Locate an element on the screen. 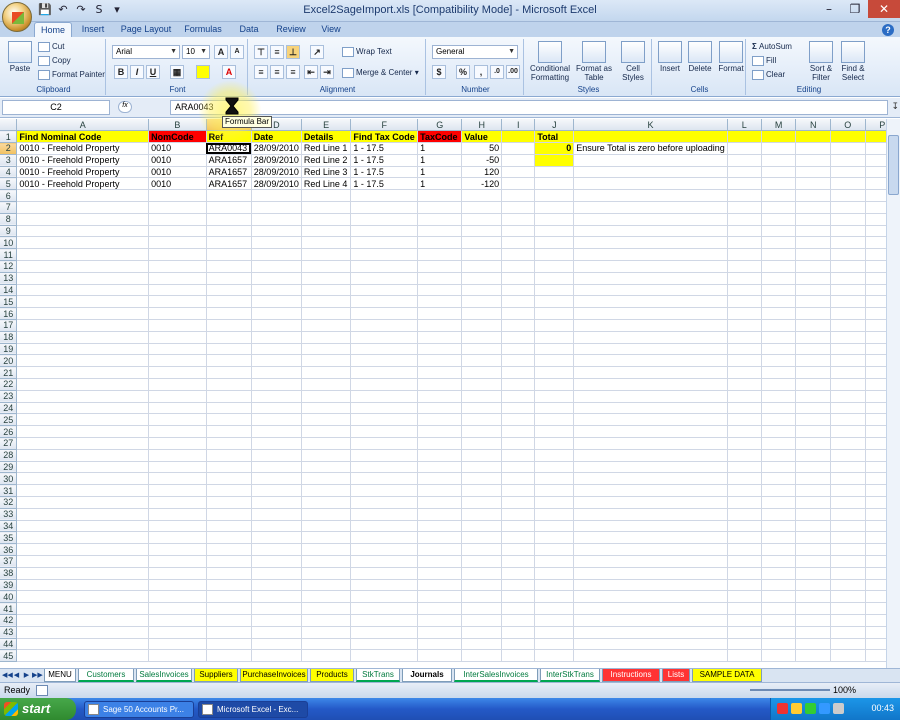  cell-k27 is located at coordinates (650, 443).